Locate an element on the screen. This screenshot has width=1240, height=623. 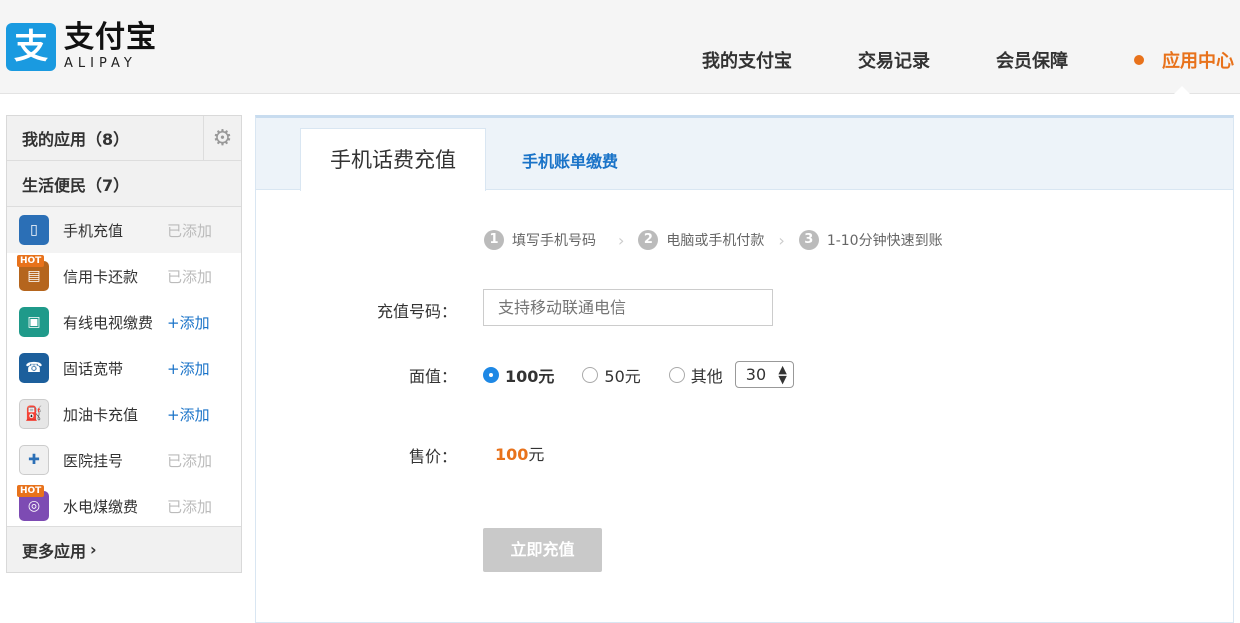
tv-icon: ▣ is located at coordinates (34, 322).